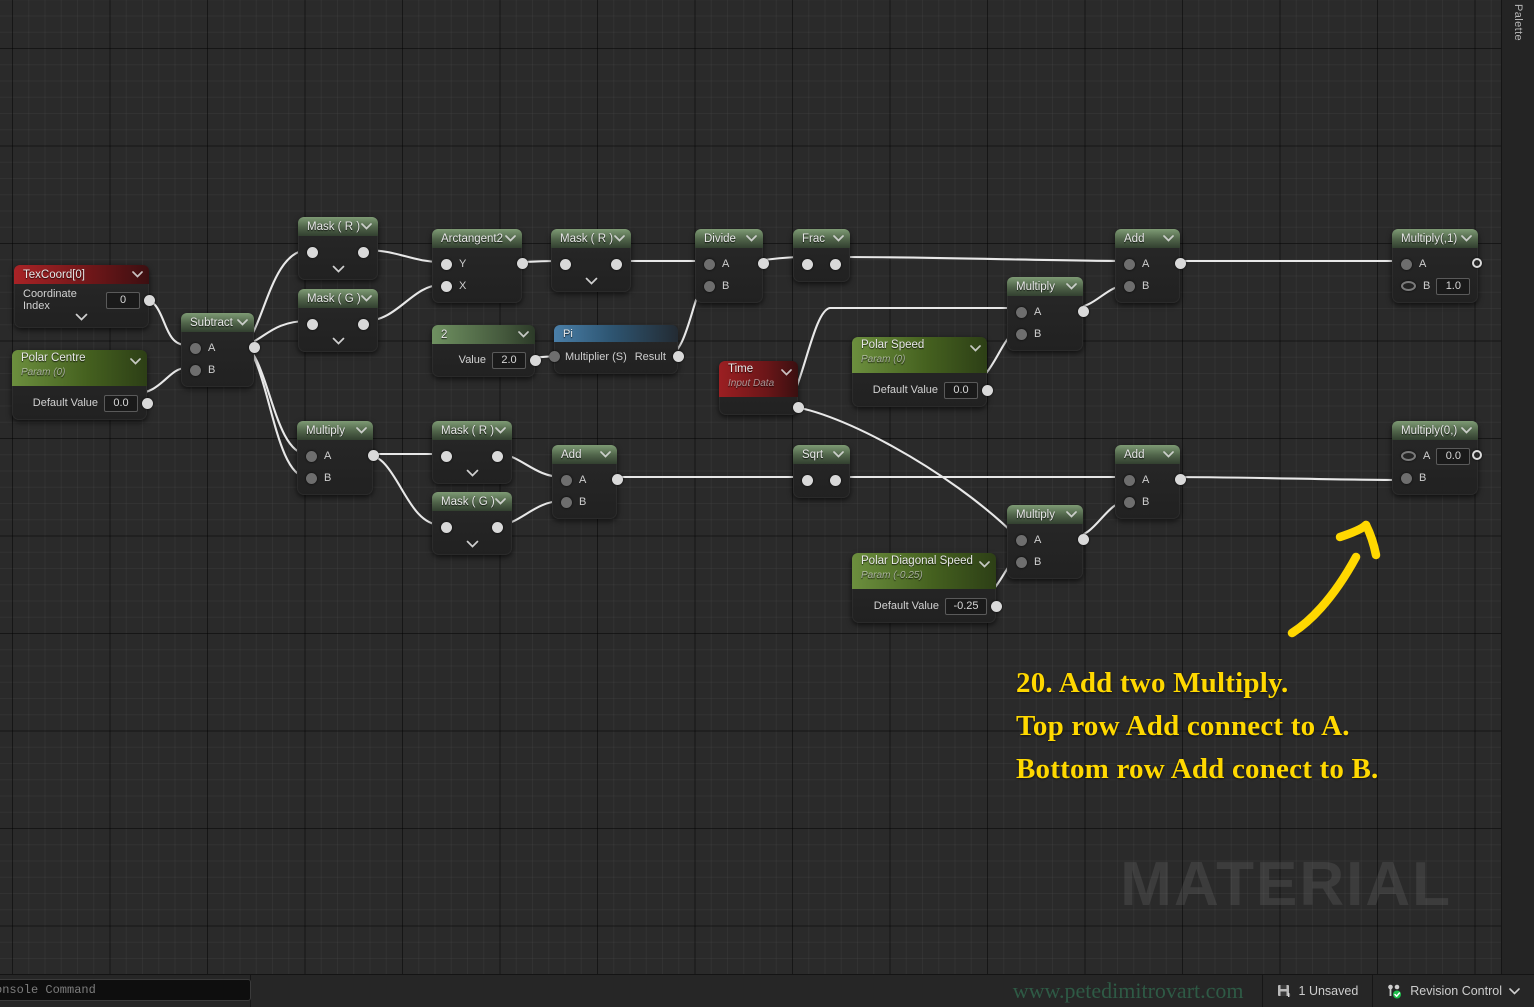  What do you see at coordinates (1517, 487) in the screenshot?
I see `palette-panel-edge: Palette` at bounding box center [1517, 487].